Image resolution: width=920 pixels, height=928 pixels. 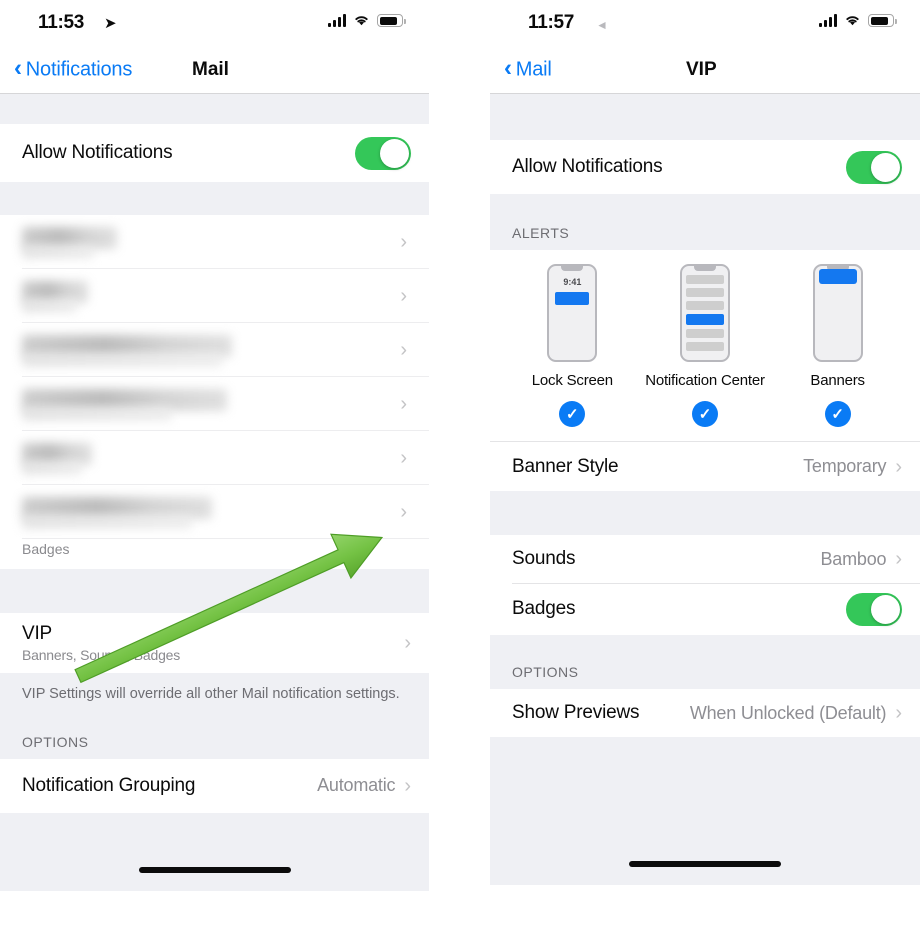 I want to click on row-vip: VIP Banners, Sounds, Badges ›, so click(x=214, y=643).